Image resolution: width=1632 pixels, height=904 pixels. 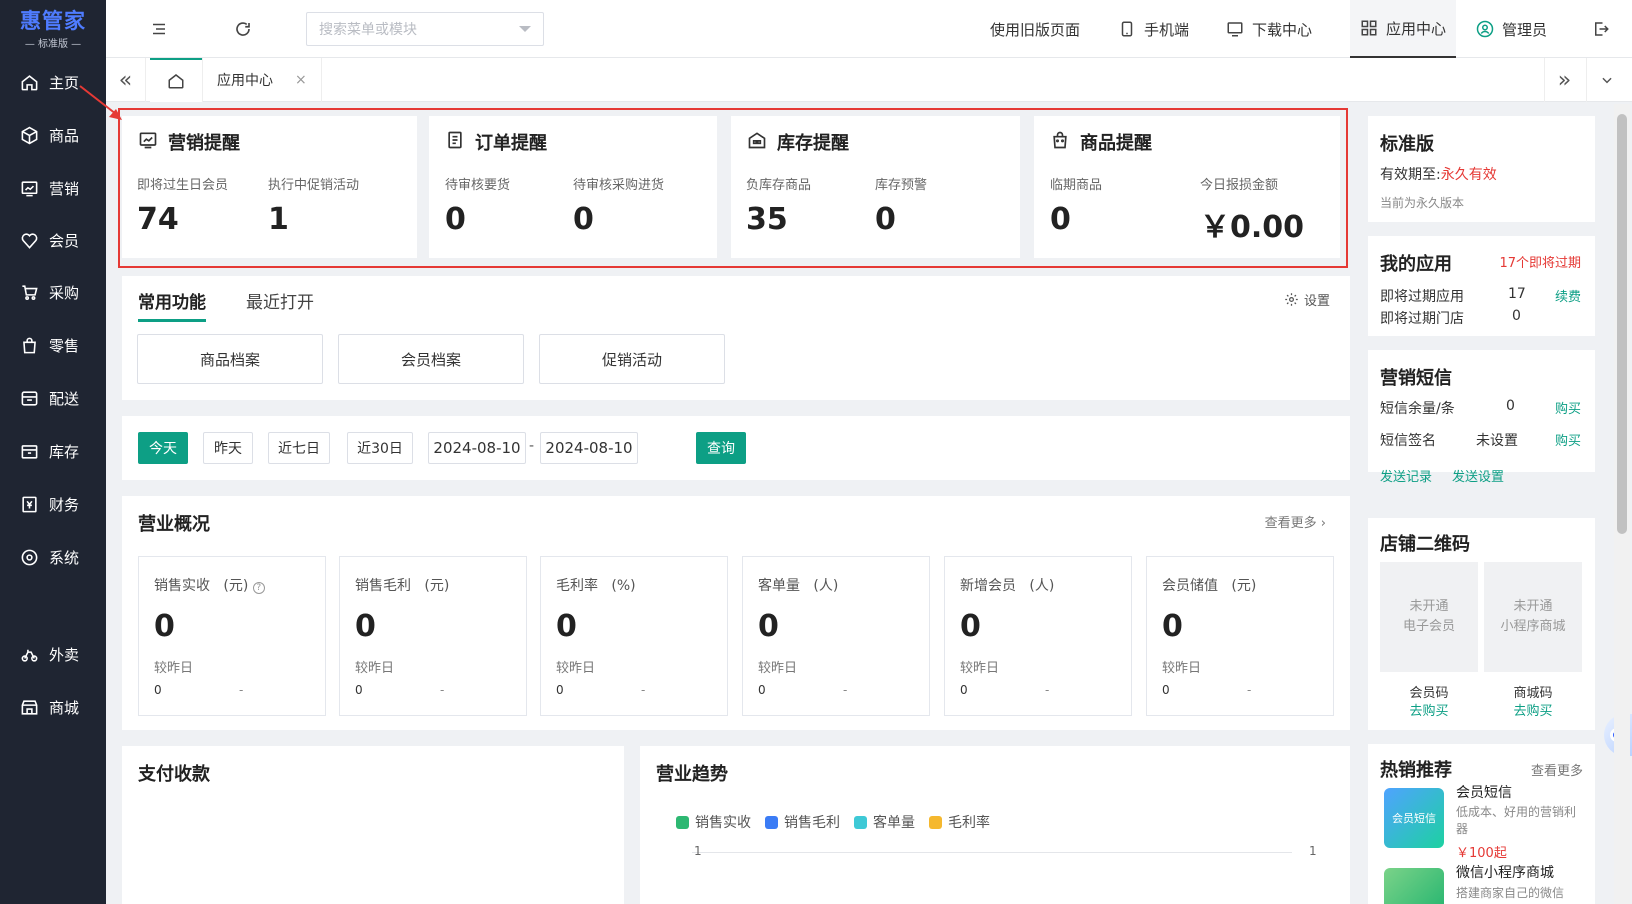 What do you see at coordinates (232, 636) in the screenshot?
I see `kpi-card: 销售实收 (元) ? 0 较昨日 0 -` at bounding box center [232, 636].